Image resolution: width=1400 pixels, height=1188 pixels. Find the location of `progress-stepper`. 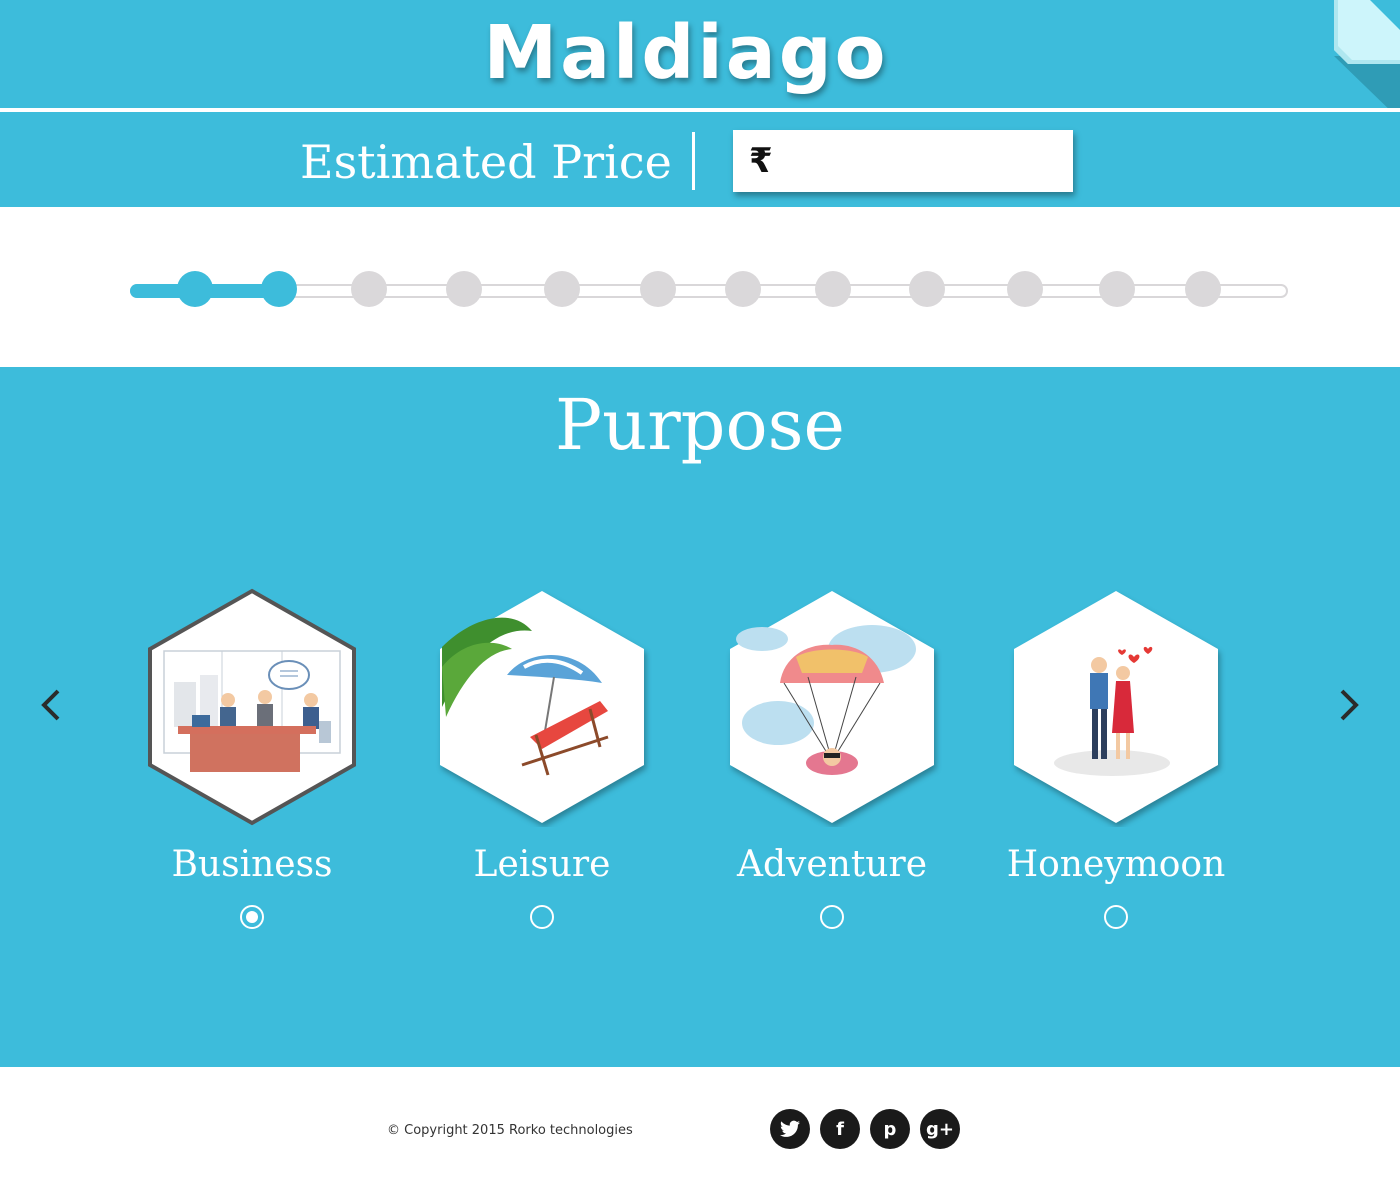

progress-stepper is located at coordinates (700, 287).